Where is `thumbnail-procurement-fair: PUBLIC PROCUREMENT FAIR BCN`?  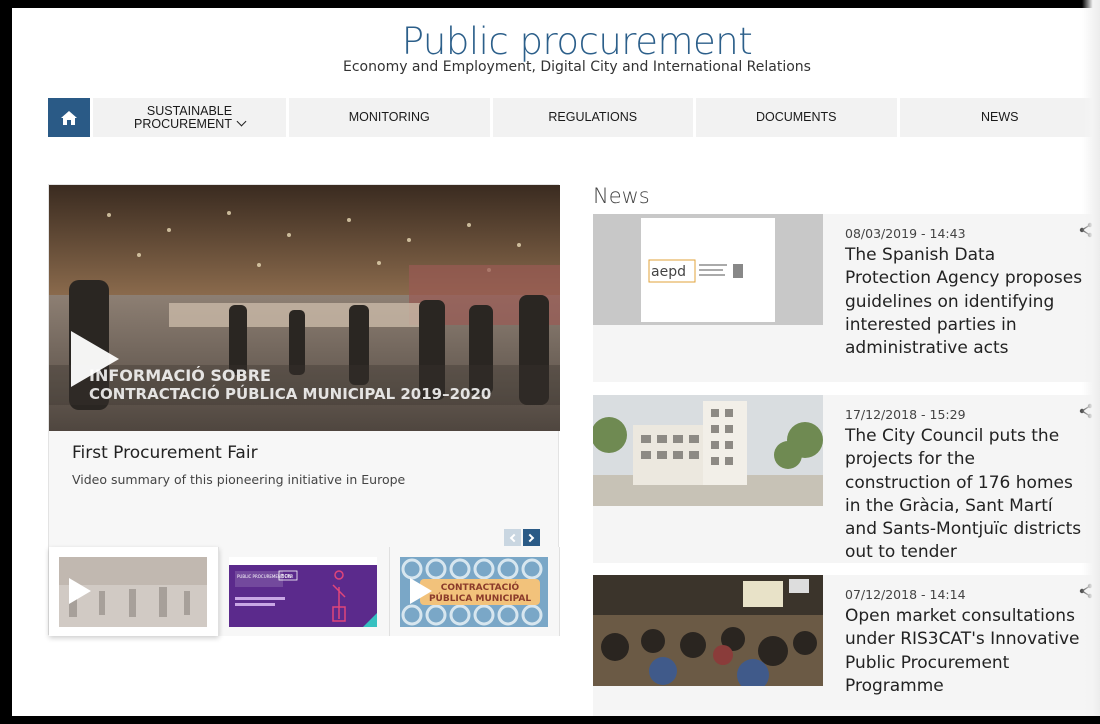
thumbnail-procurement-fair: PUBLIC PROCUREMENT FAIR BCN is located at coordinates (304, 591).